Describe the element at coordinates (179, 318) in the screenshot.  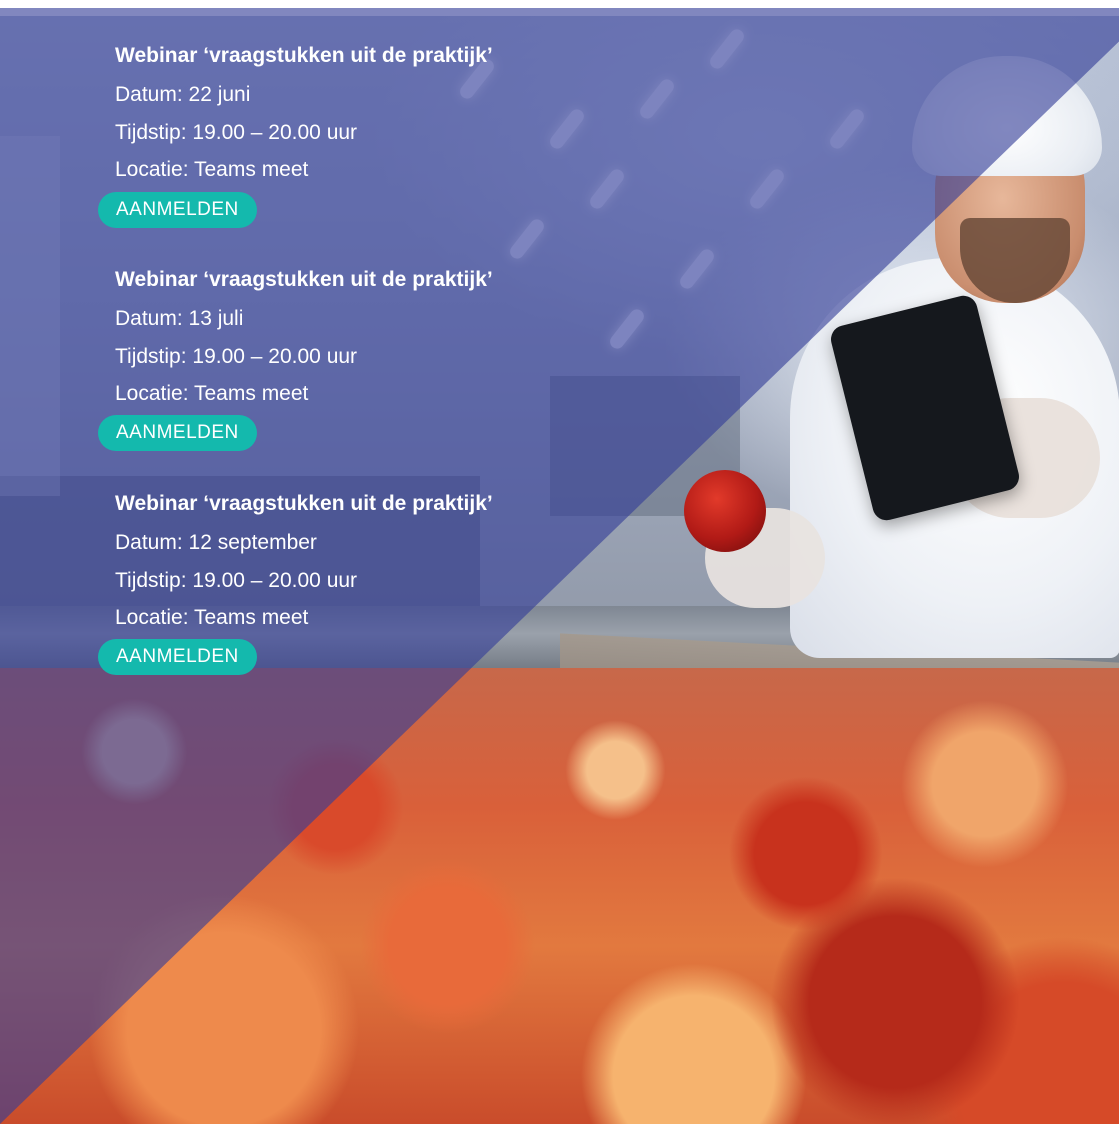
I see `event-date: Datum: 13 juli` at that location.